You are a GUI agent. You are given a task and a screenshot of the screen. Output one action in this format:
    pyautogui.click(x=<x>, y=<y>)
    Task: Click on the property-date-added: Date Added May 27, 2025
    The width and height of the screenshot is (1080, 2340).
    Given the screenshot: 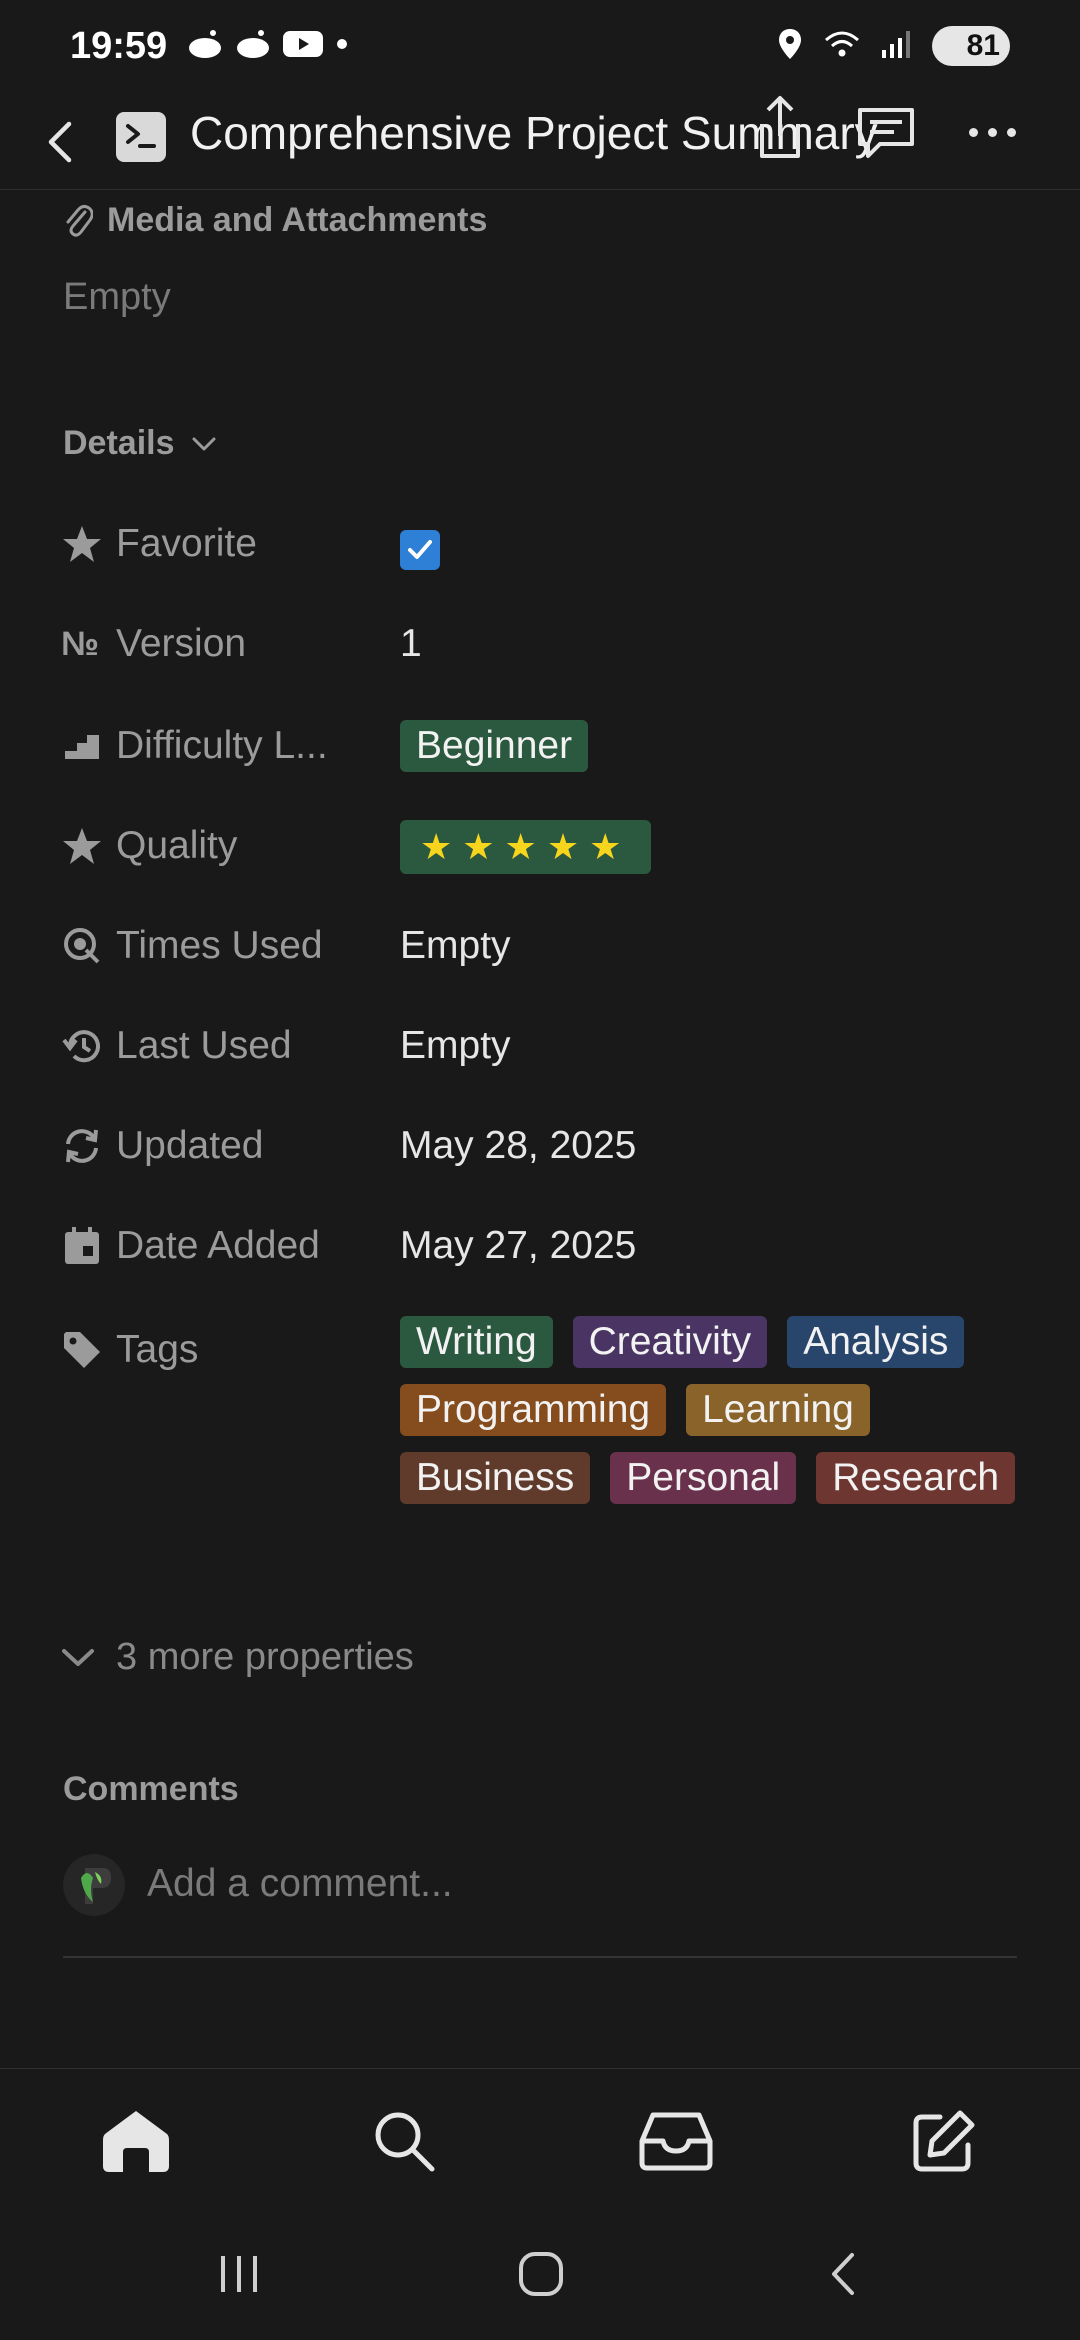 What is the action you would take?
    pyautogui.click(x=540, y=1247)
    